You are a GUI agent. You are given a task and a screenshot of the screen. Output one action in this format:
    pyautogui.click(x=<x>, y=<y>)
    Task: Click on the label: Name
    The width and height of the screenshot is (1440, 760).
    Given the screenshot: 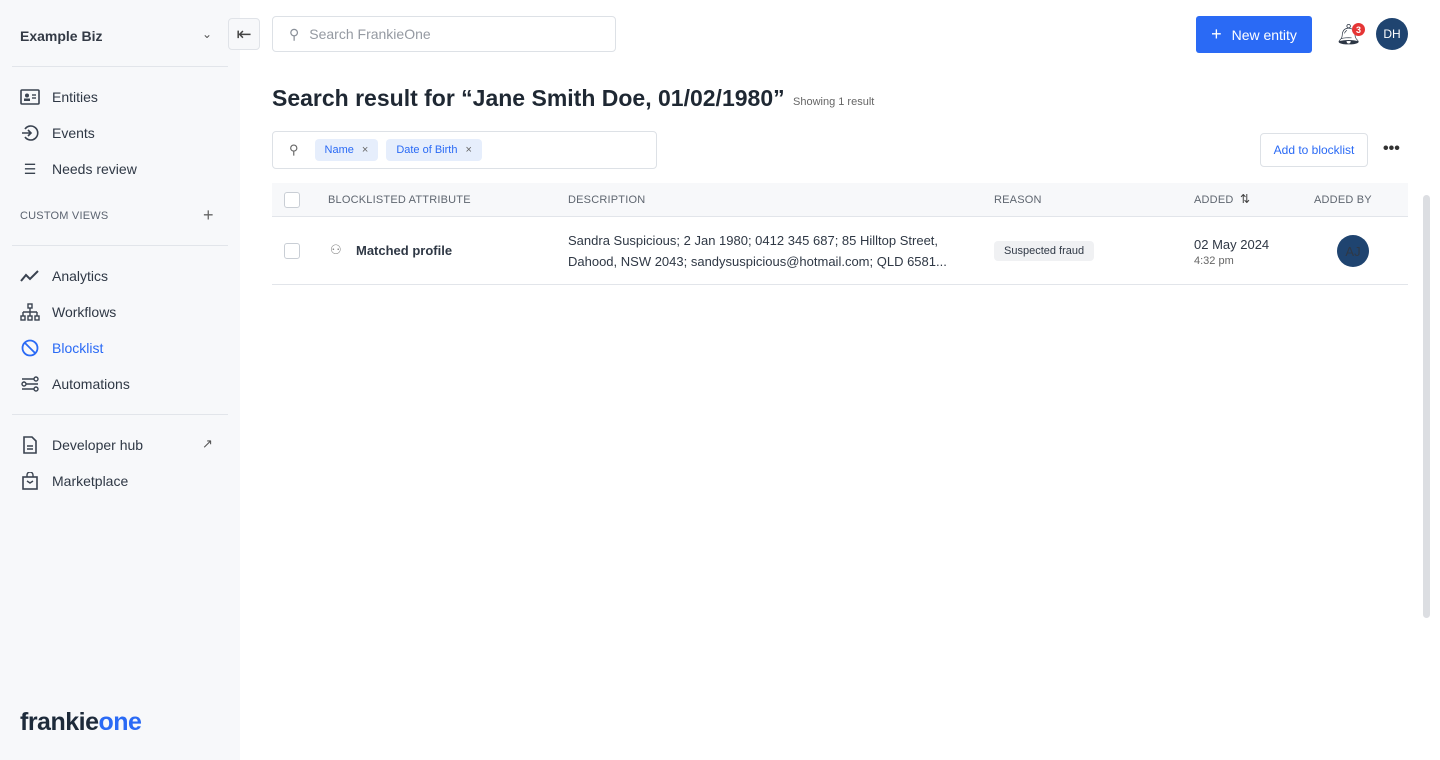 What is the action you would take?
    pyautogui.click(x=339, y=150)
    